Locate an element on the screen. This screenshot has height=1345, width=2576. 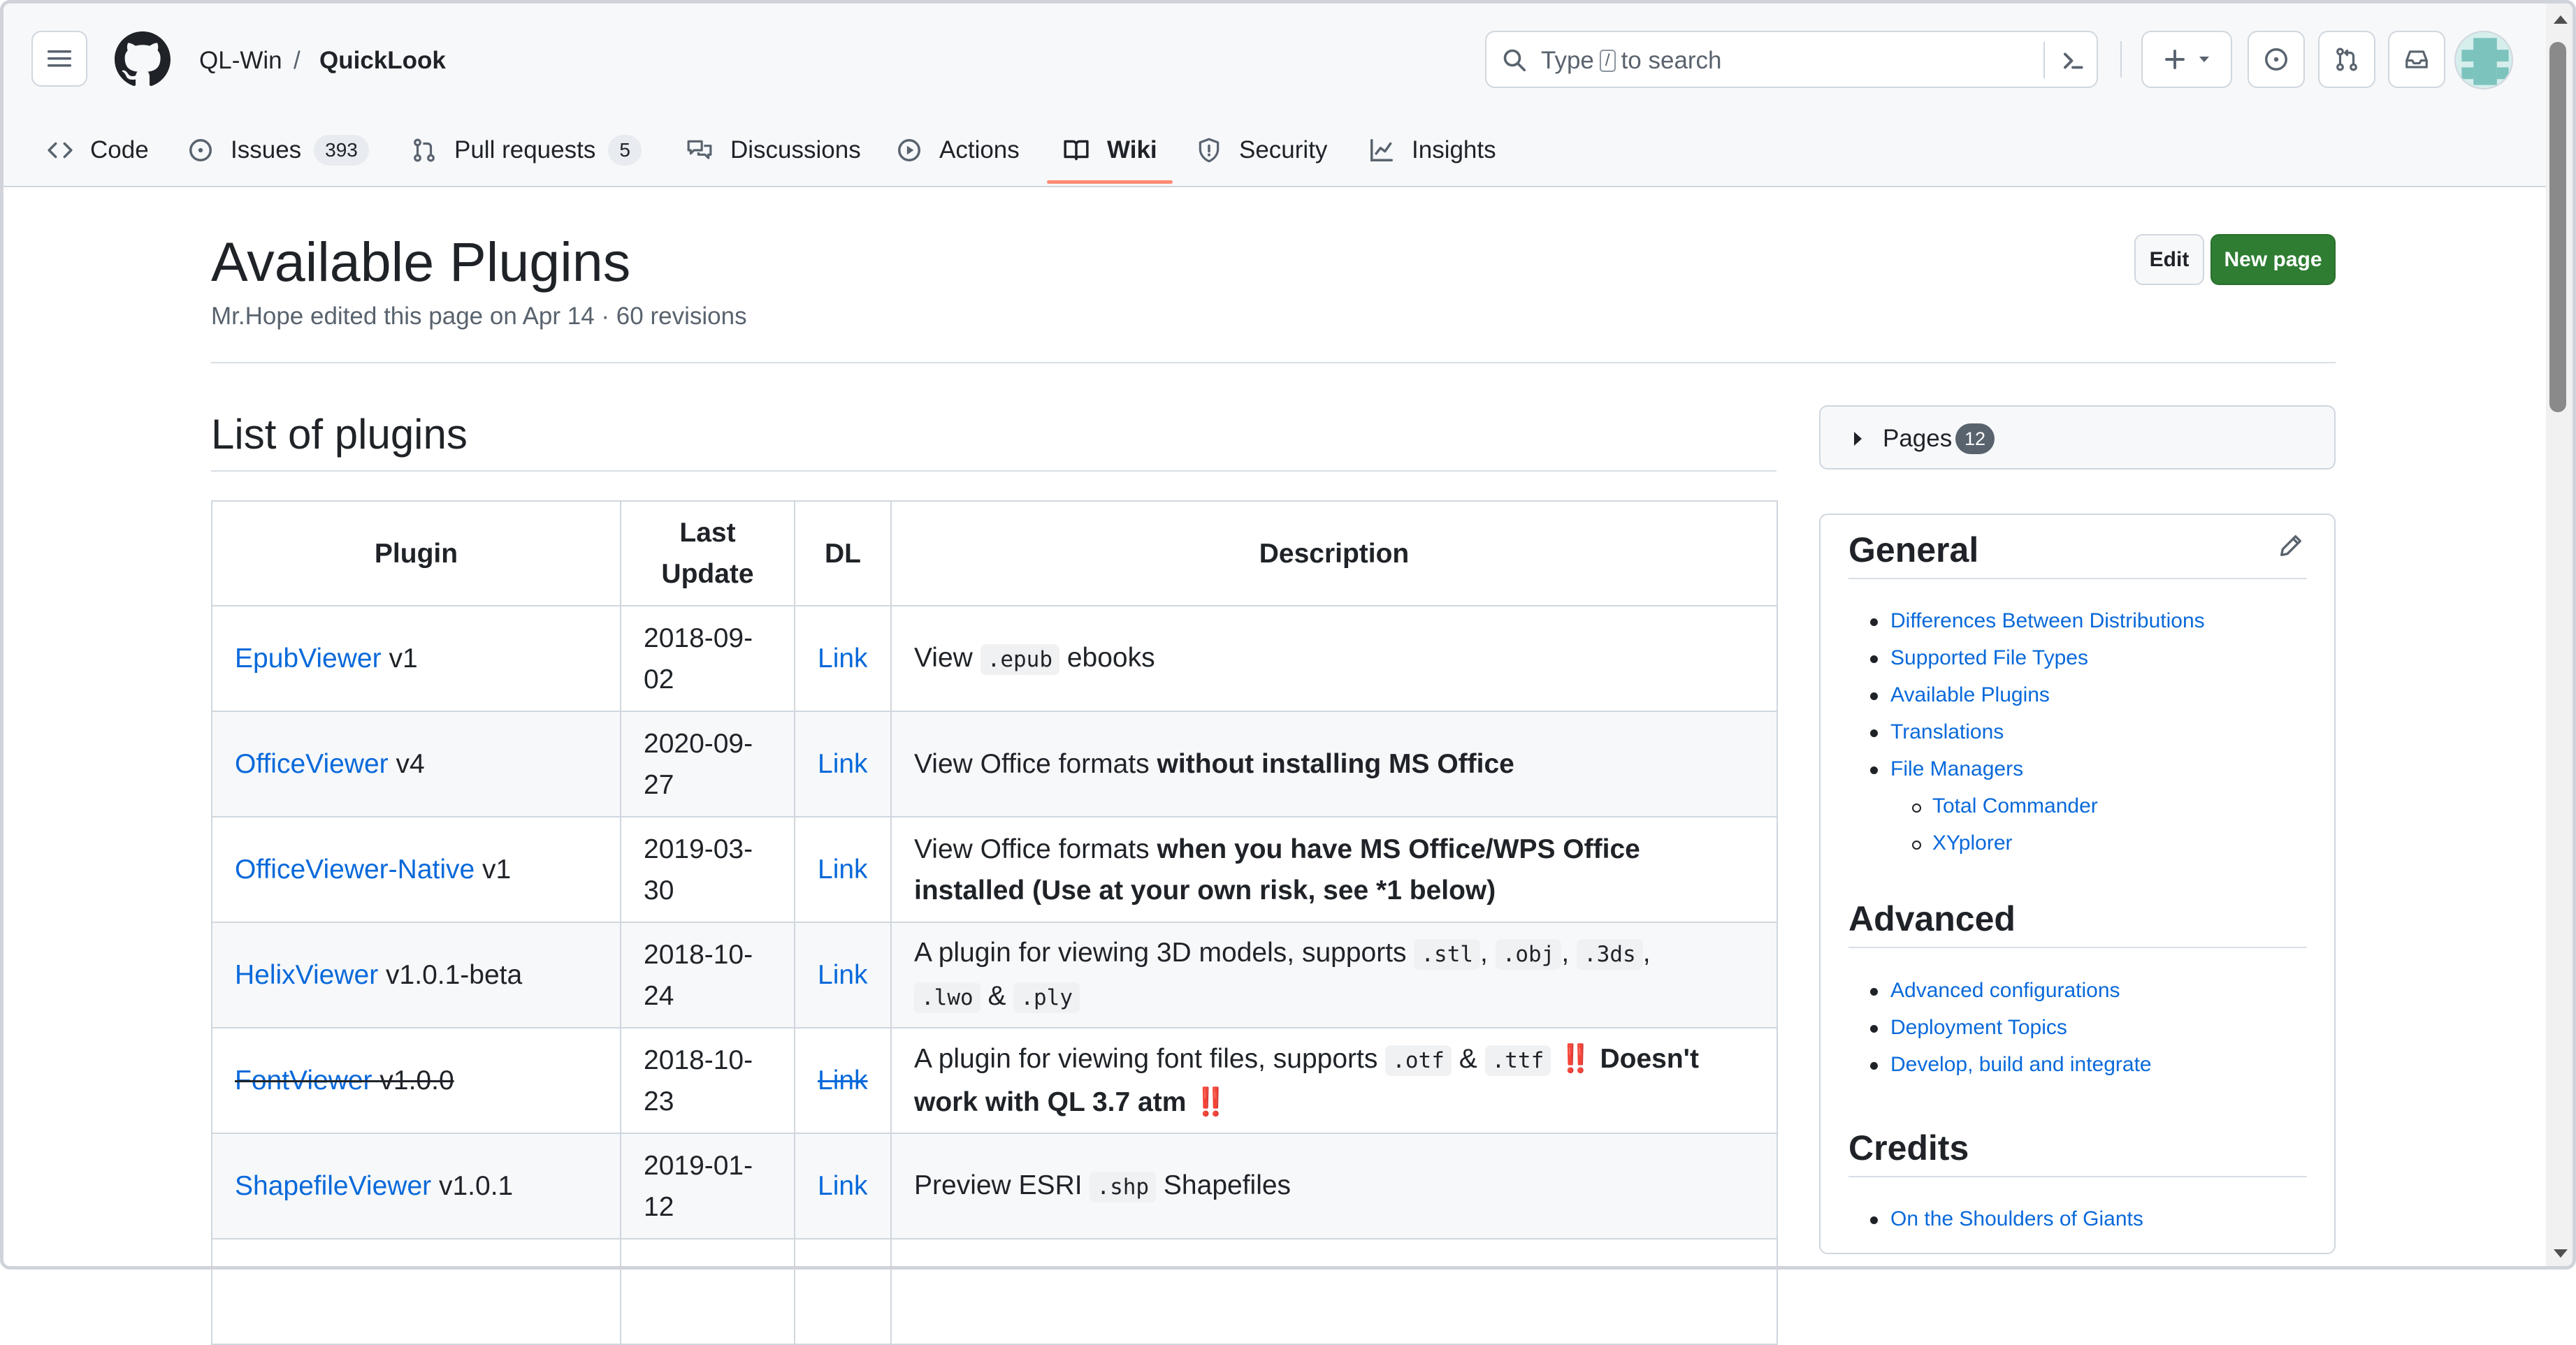
sidebar-link: On the Shoulders of Giants is located at coordinates (1996, 1222).